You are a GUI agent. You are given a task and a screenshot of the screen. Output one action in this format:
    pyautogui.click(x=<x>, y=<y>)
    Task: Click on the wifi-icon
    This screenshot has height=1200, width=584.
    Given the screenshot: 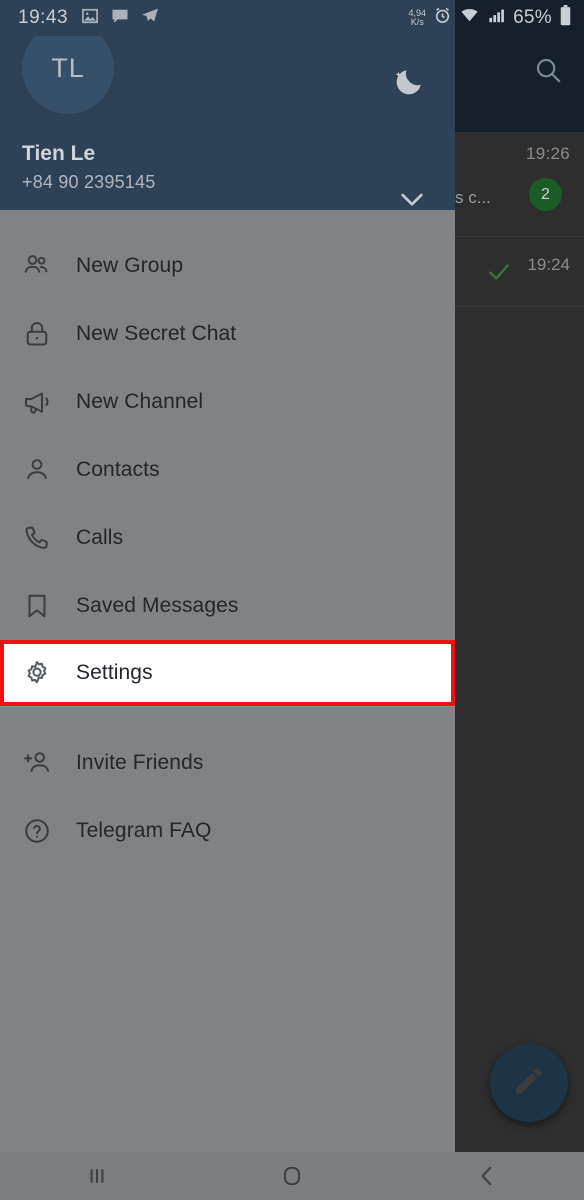 What is the action you would take?
    pyautogui.click(x=469, y=18)
    